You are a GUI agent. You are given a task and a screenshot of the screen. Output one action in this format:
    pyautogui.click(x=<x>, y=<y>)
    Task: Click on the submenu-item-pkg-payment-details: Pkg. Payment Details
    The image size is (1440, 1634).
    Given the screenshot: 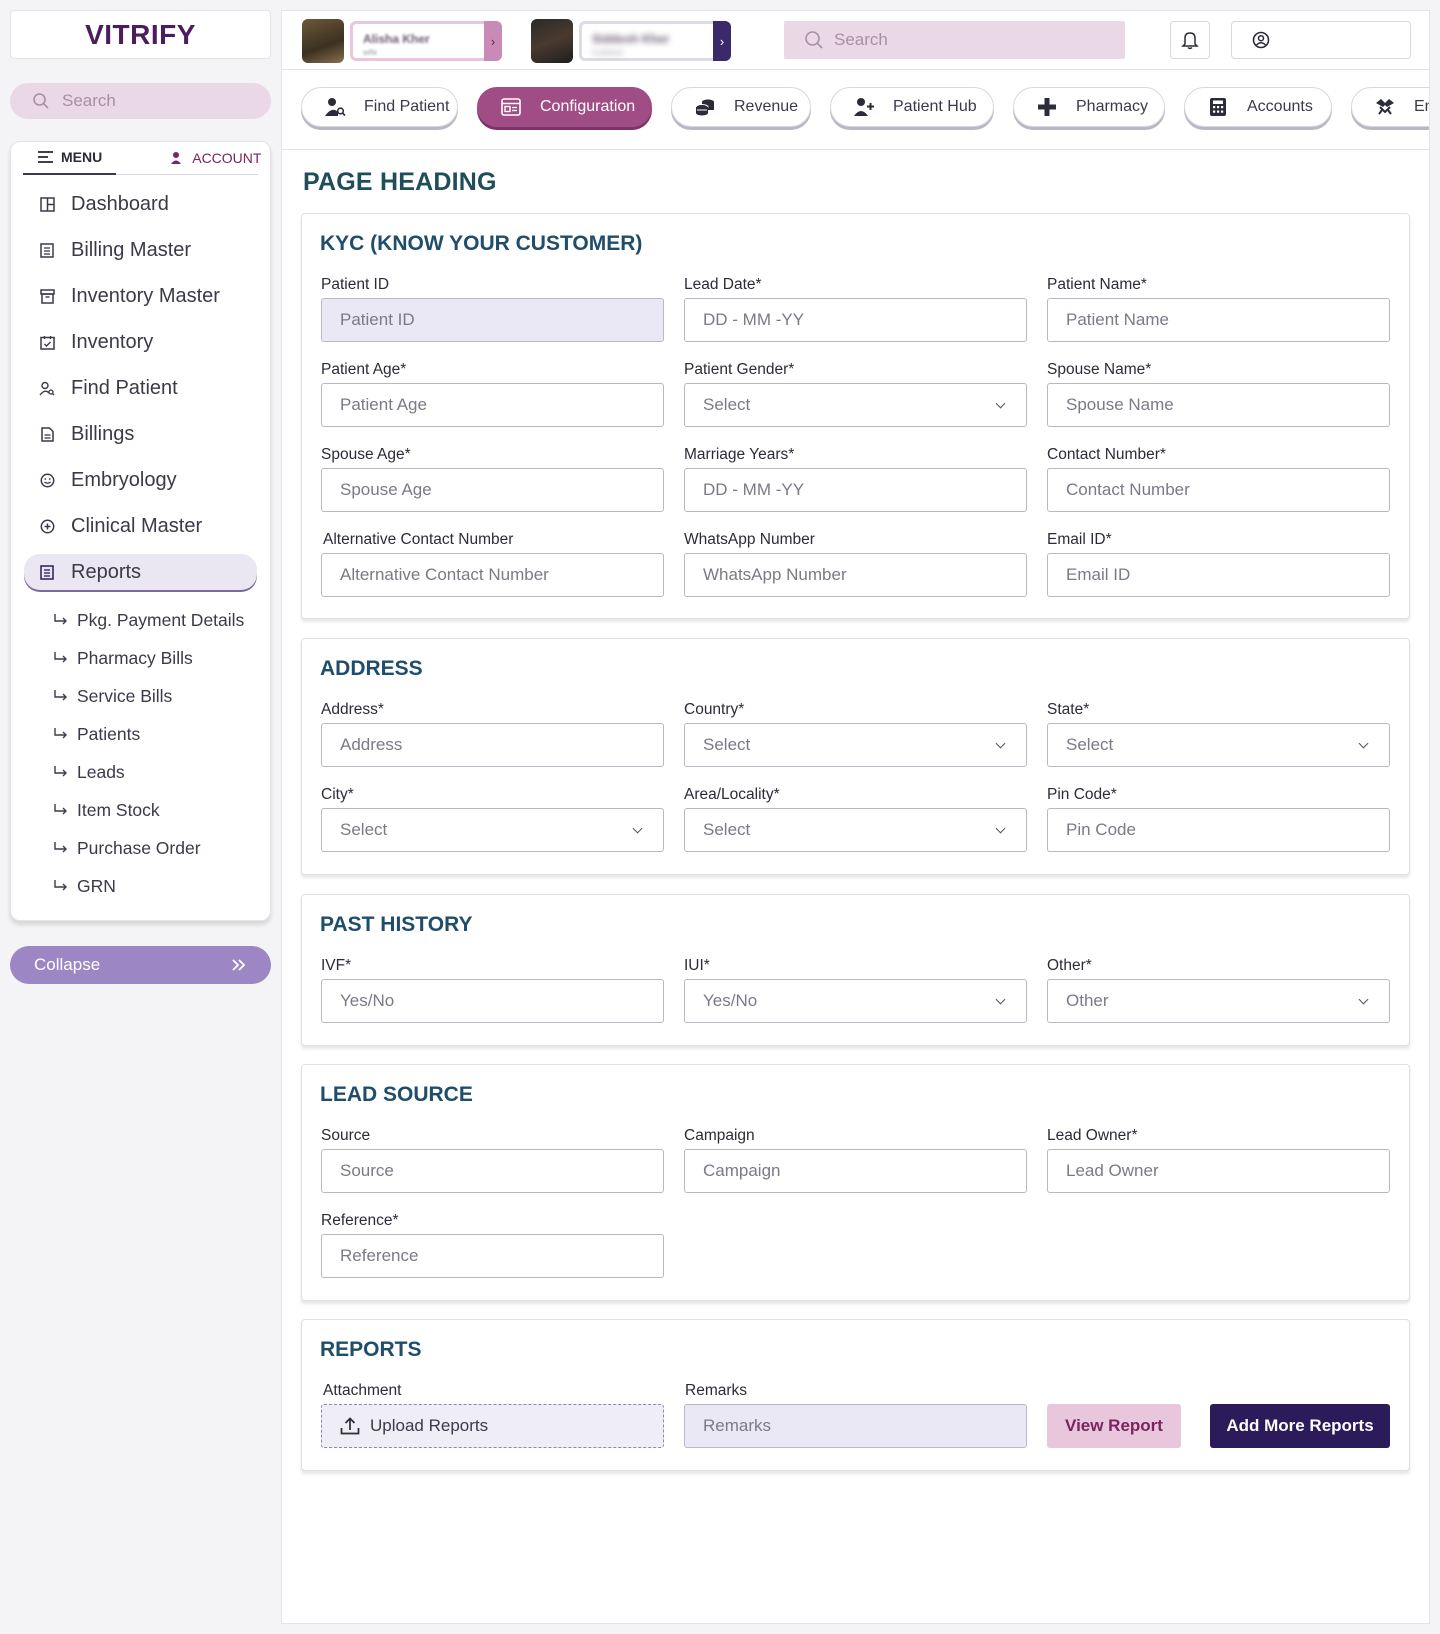 What is the action you would take?
    pyautogui.click(x=140, y=620)
    